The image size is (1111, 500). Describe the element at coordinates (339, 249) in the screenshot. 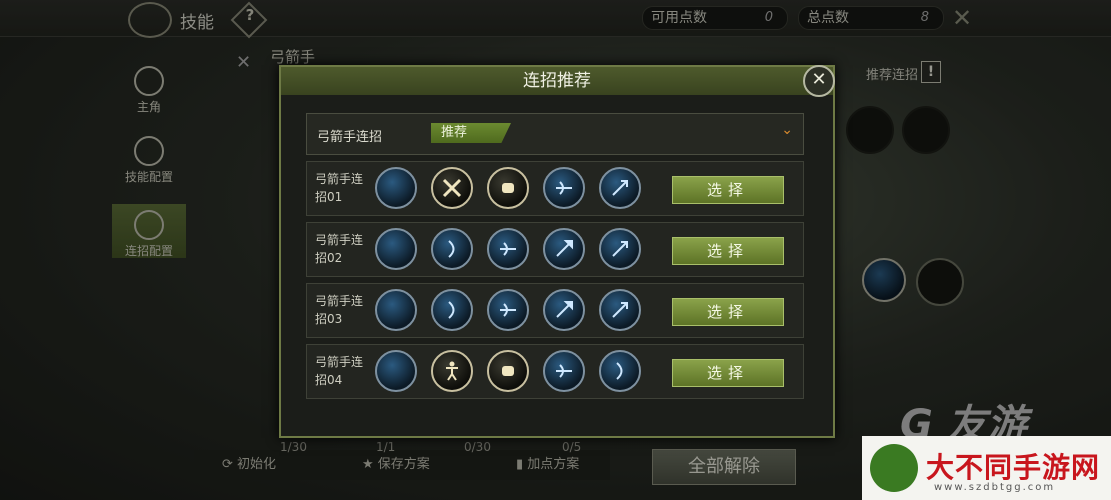

I see `combo-name: 弓箭手连招02` at that location.